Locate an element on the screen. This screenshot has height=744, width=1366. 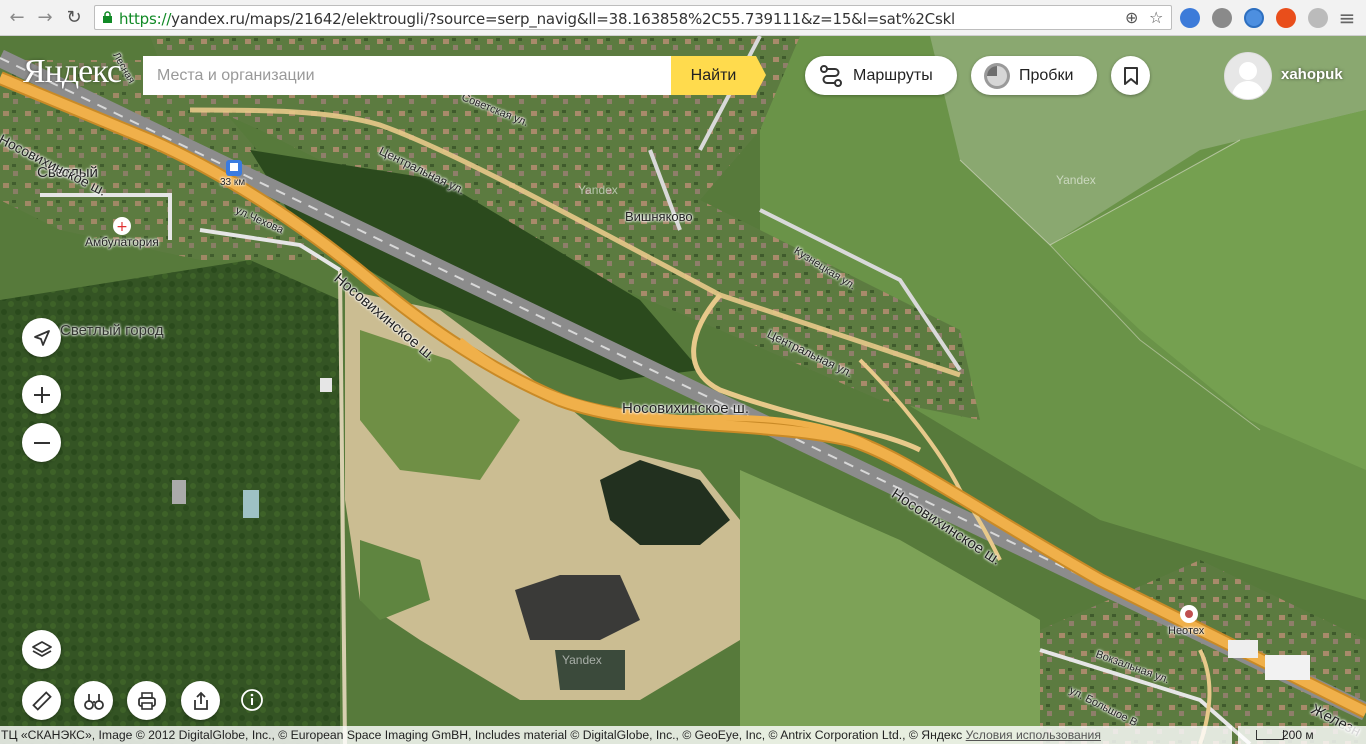
back-icon: ← is located at coordinates (17, 18).